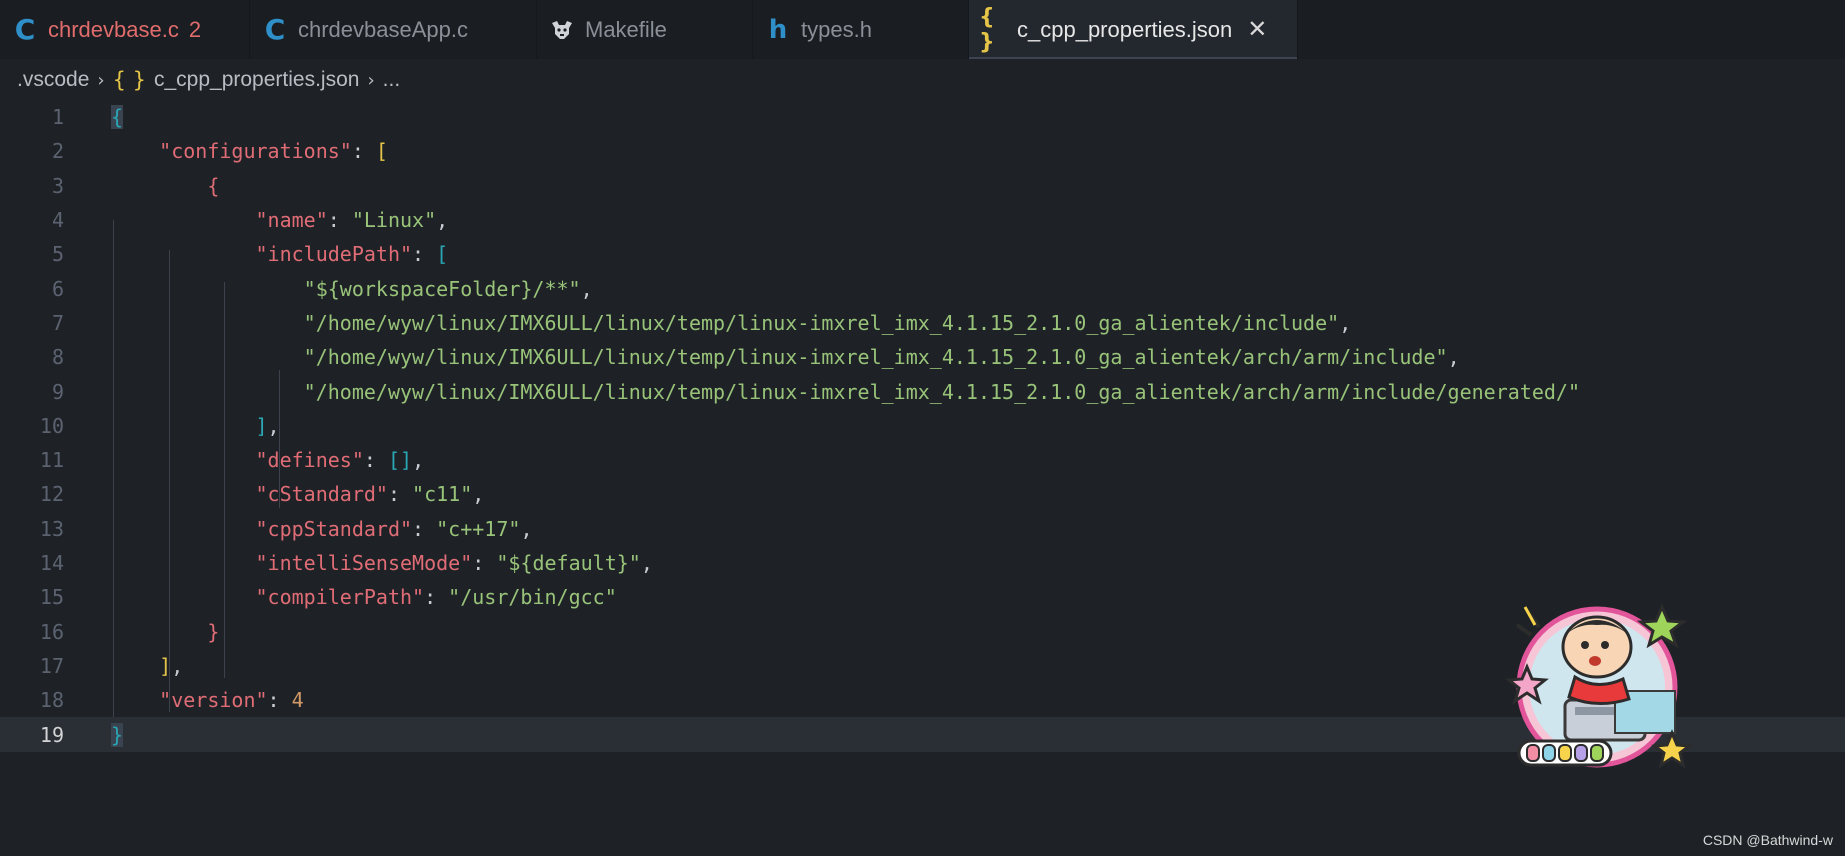 The width and height of the screenshot is (1845, 856). I want to click on code-line: 4 "name": "Linux",, so click(922, 220).